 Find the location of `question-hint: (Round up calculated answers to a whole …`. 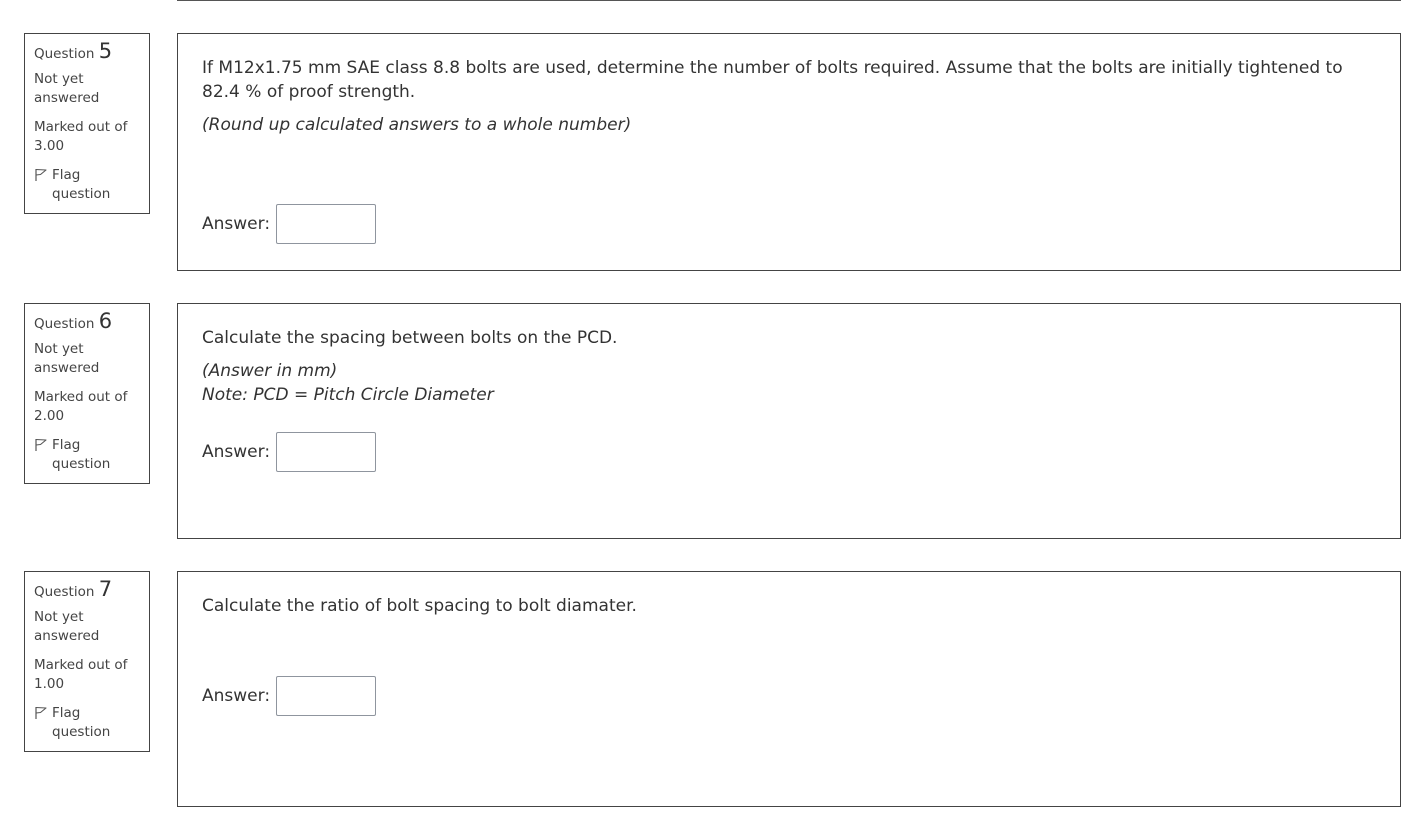

question-hint: (Round up calculated answers to a whole … is located at coordinates (417, 125).